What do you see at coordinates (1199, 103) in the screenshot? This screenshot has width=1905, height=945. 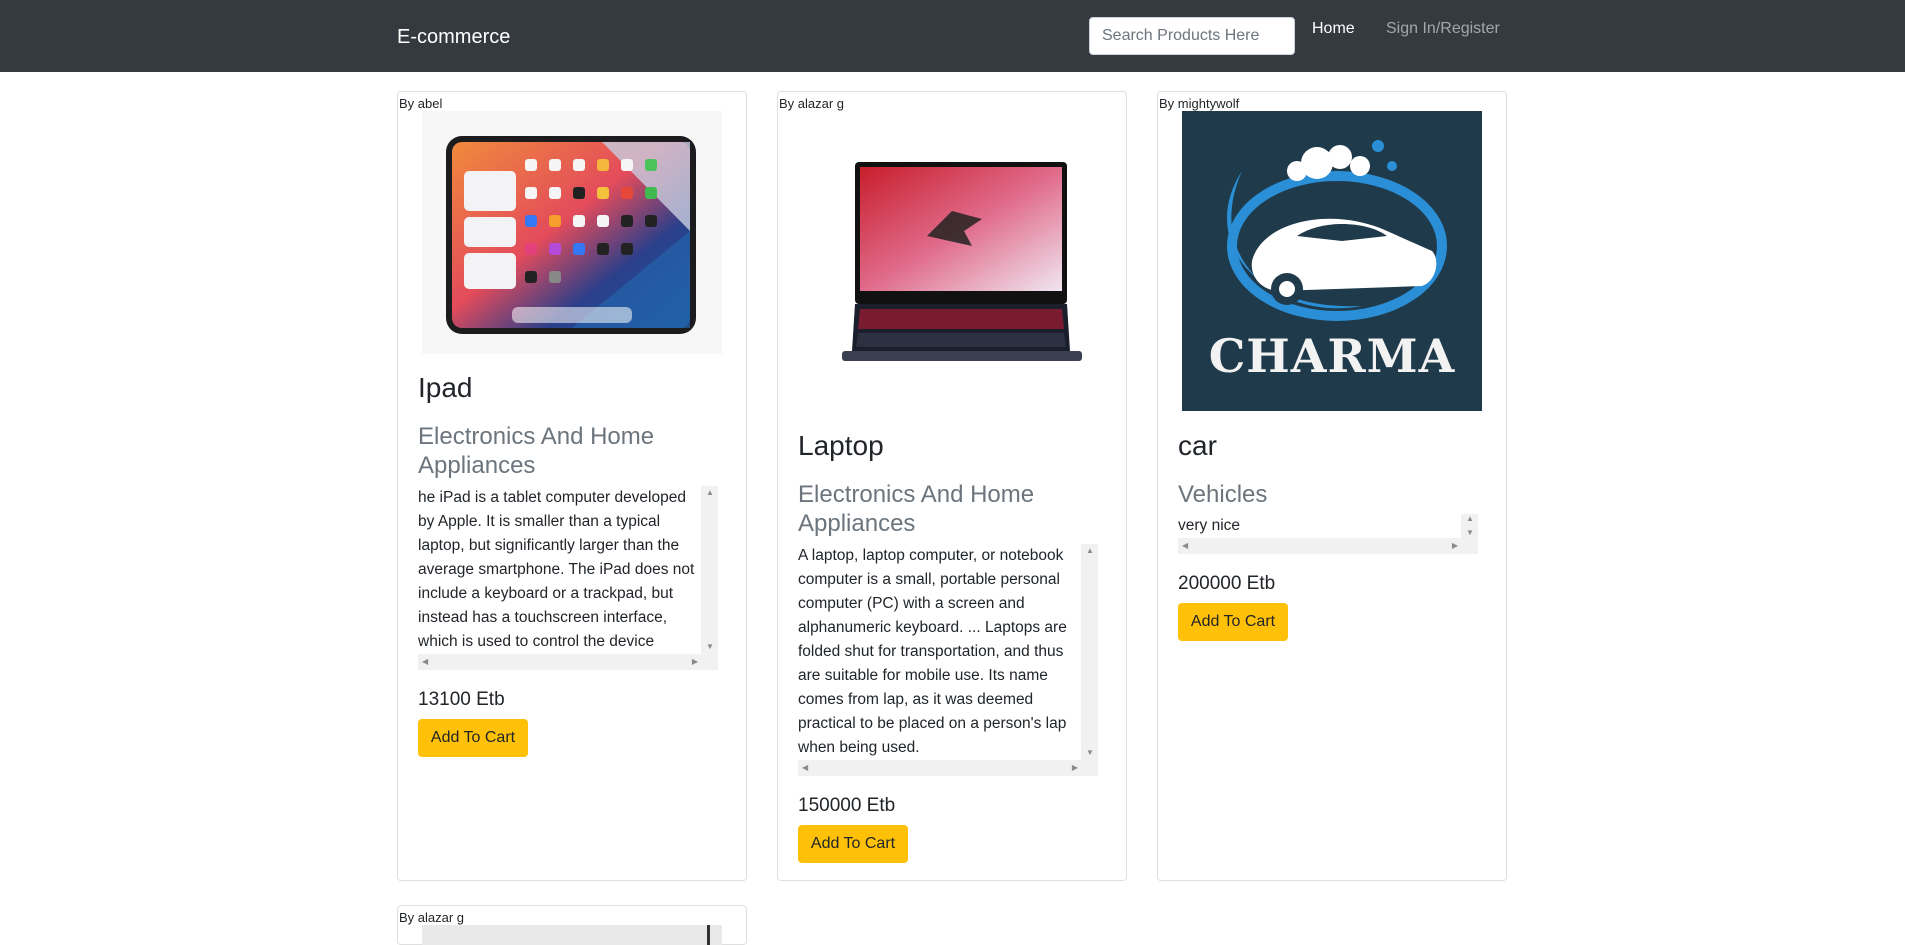 I see `product-author: By mightywolf` at bounding box center [1199, 103].